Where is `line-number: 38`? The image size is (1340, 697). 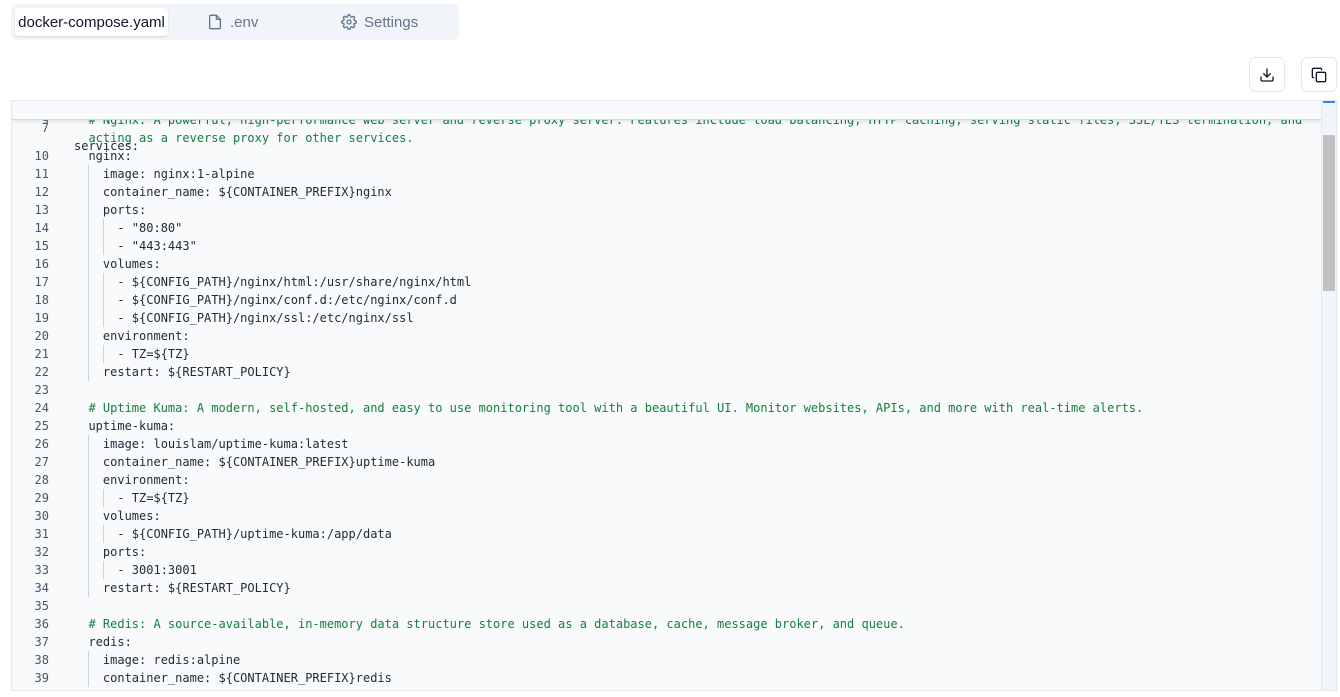
line-number: 38 is located at coordinates (41, 660).